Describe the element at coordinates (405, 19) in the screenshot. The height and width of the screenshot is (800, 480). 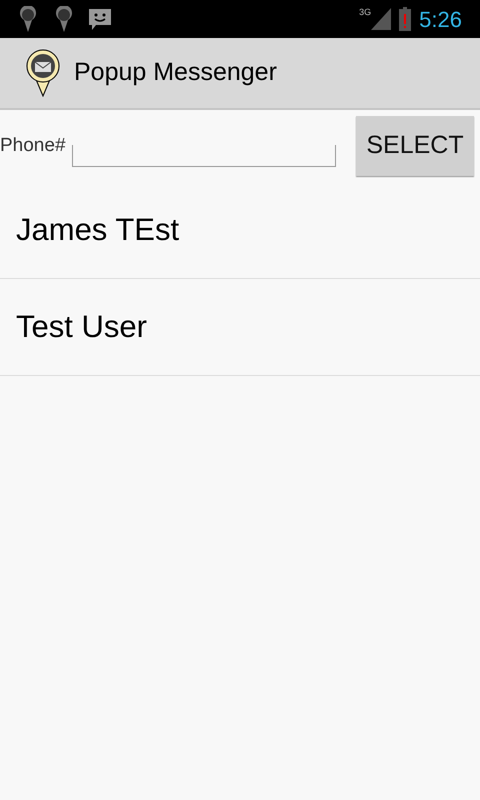
I see `battery-icon` at that location.